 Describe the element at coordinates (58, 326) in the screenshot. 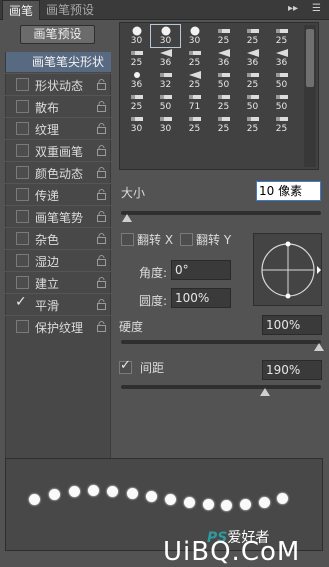

I see `option-protect-texture: 保护纹理` at that location.